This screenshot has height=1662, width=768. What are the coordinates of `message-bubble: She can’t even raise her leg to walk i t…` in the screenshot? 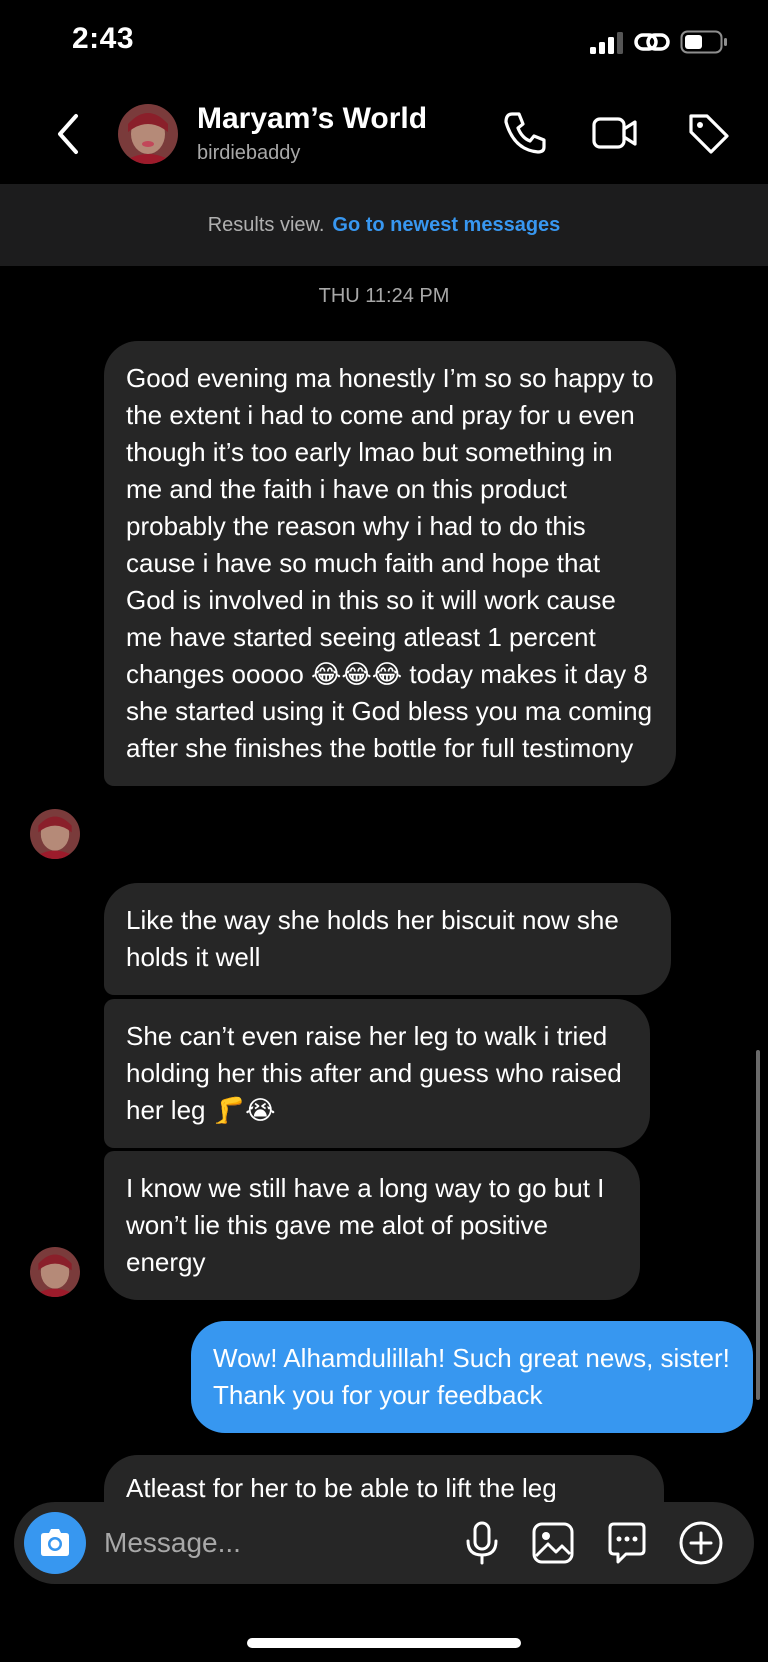 It's located at (377, 1073).